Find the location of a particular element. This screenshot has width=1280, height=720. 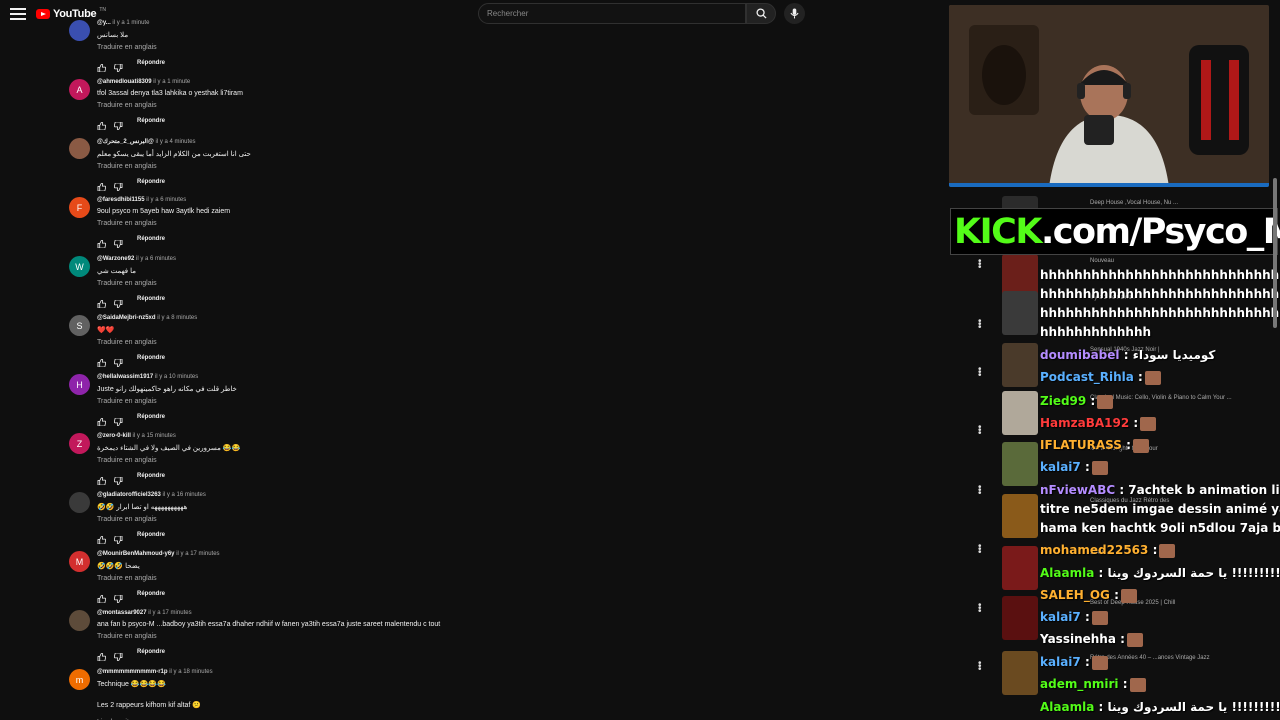

chat-username: Zied99 is located at coordinates (1063, 401).